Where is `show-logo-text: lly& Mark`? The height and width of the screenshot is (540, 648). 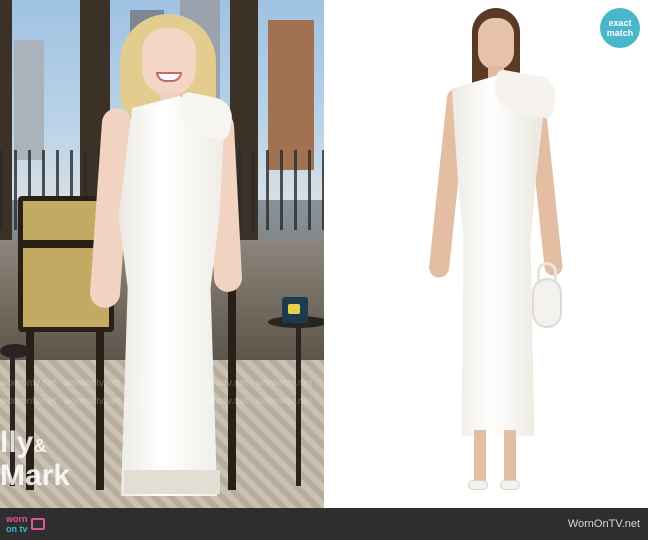 show-logo-text: lly& Mark is located at coordinates (35, 459).